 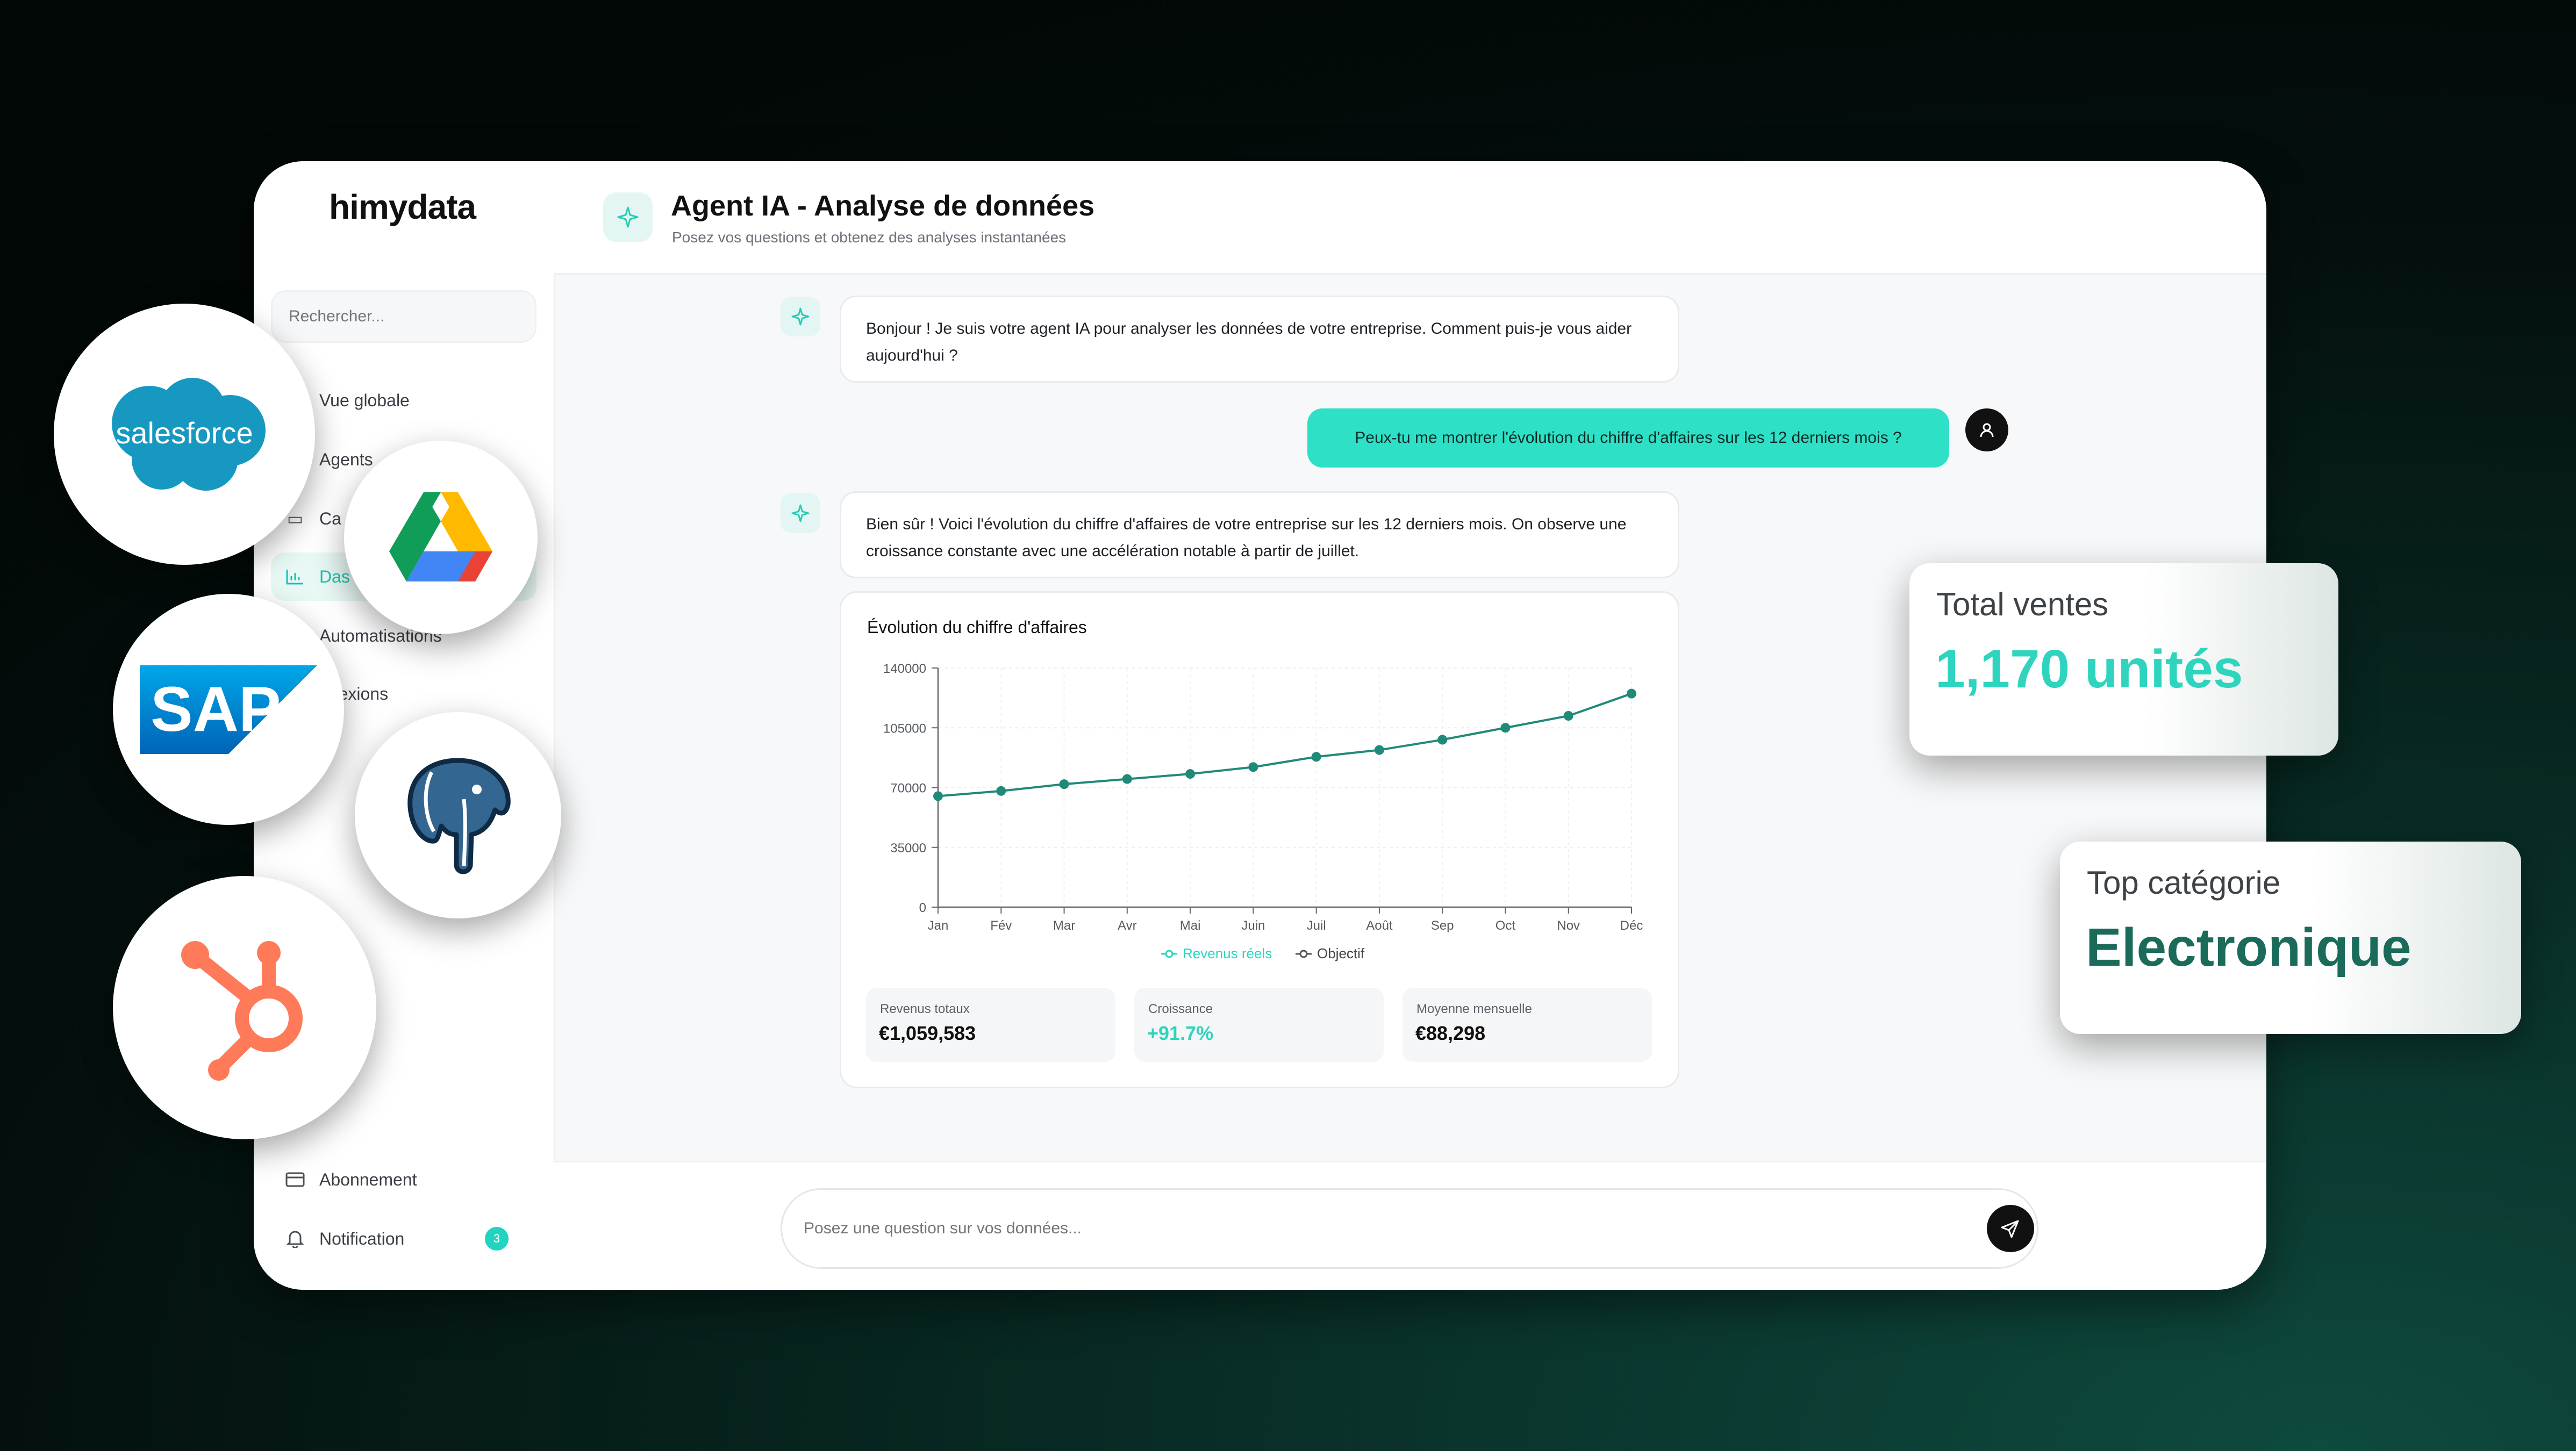 What do you see at coordinates (1316, 925) in the screenshot?
I see `x-tick-label: Juil` at bounding box center [1316, 925].